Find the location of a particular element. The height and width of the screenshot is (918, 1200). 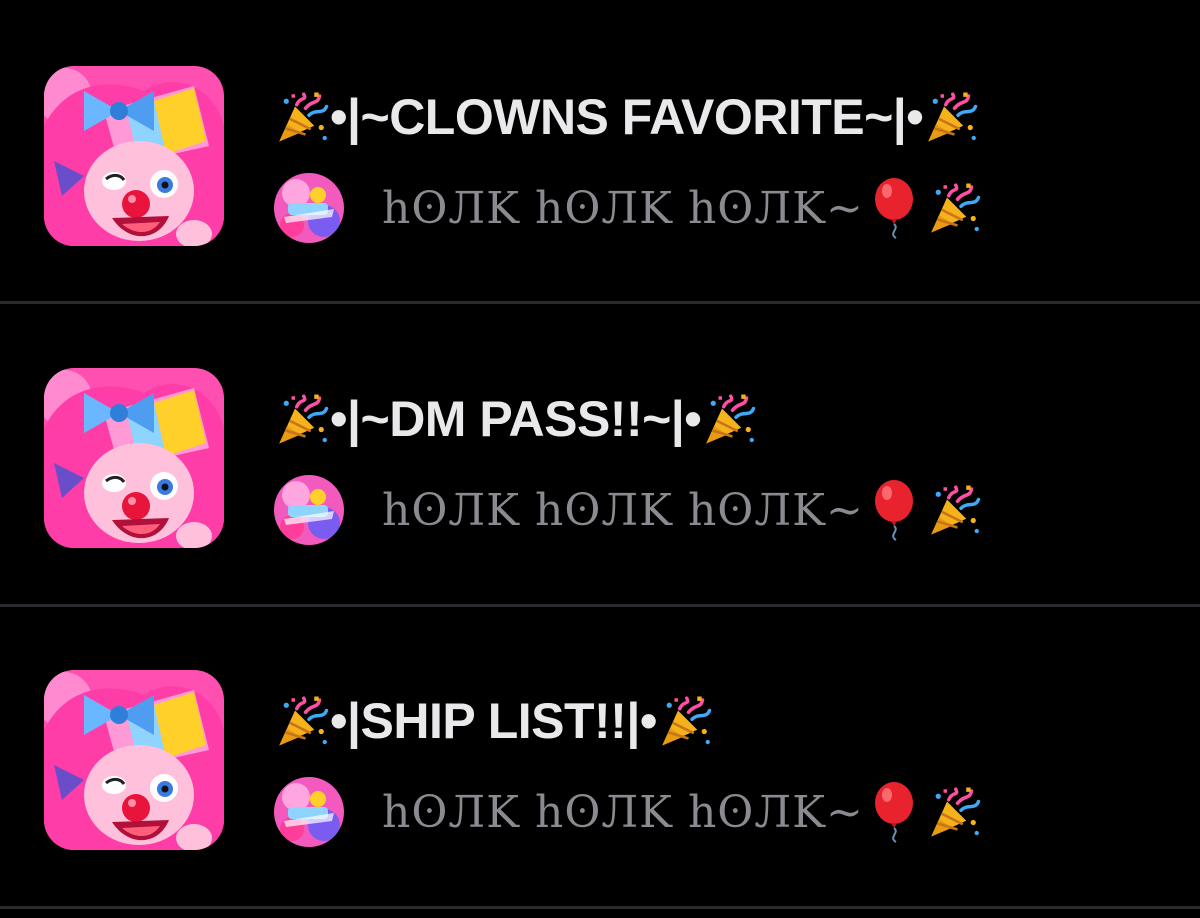

chat-title: •|~ CLOWNS FAVORITE ~|• is located at coordinates (626, 117).